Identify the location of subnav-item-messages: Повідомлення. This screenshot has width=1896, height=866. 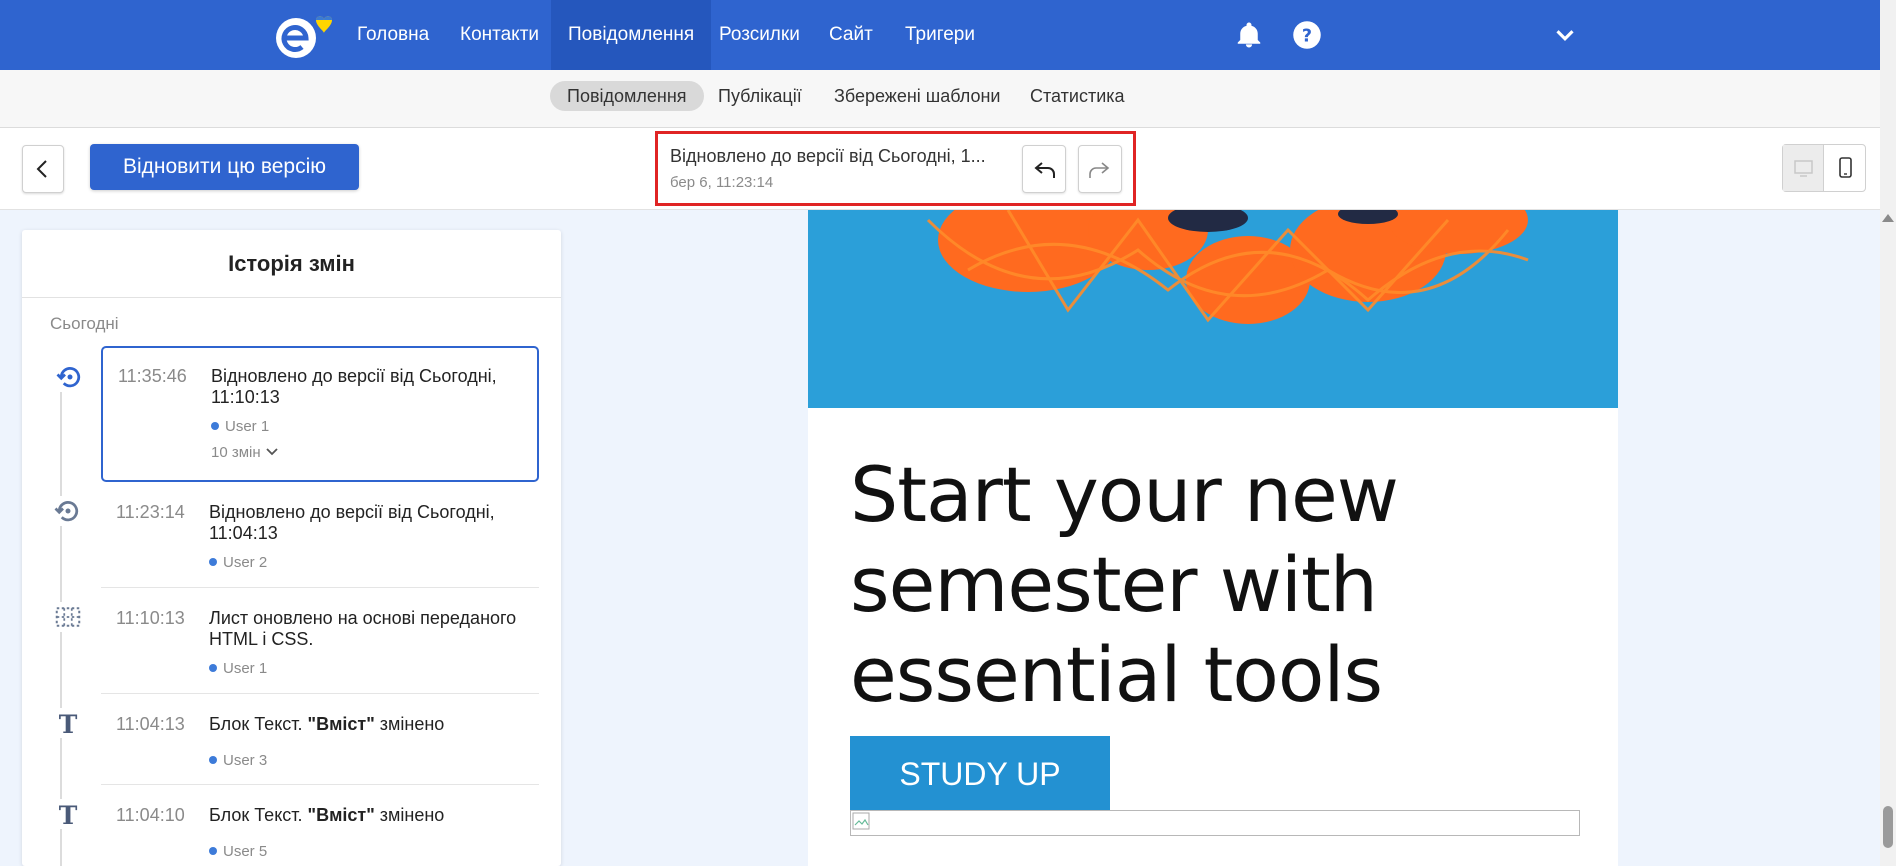
(627, 96).